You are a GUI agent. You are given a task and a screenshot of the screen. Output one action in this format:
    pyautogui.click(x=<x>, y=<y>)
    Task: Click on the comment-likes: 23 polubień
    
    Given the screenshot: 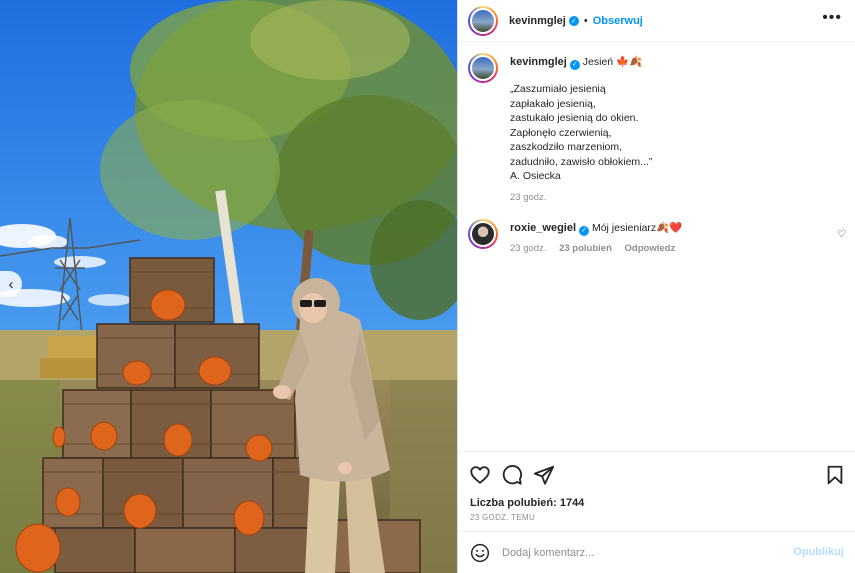 What is the action you would take?
    pyautogui.click(x=585, y=248)
    